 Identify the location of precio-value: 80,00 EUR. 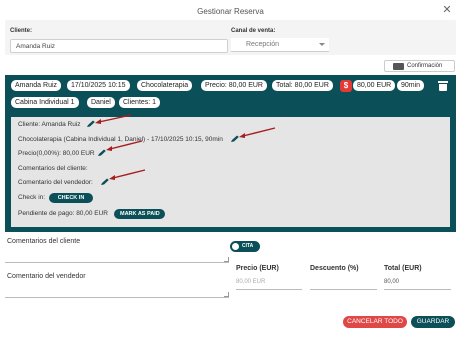
(251, 282).